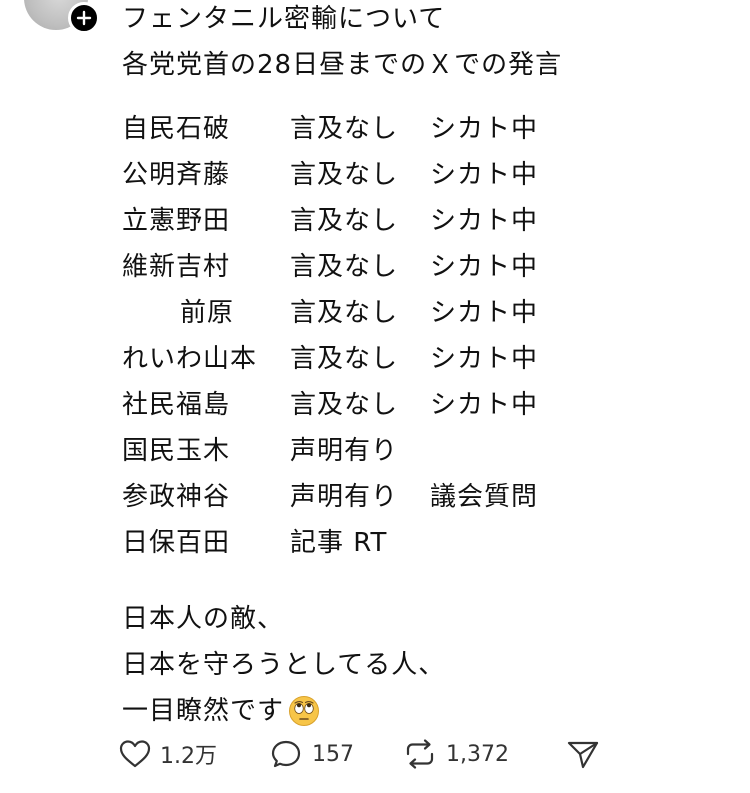 This screenshot has width=750, height=793. Describe the element at coordinates (188, 756) in the screenshot. I see `like-count: 1.2万` at that location.